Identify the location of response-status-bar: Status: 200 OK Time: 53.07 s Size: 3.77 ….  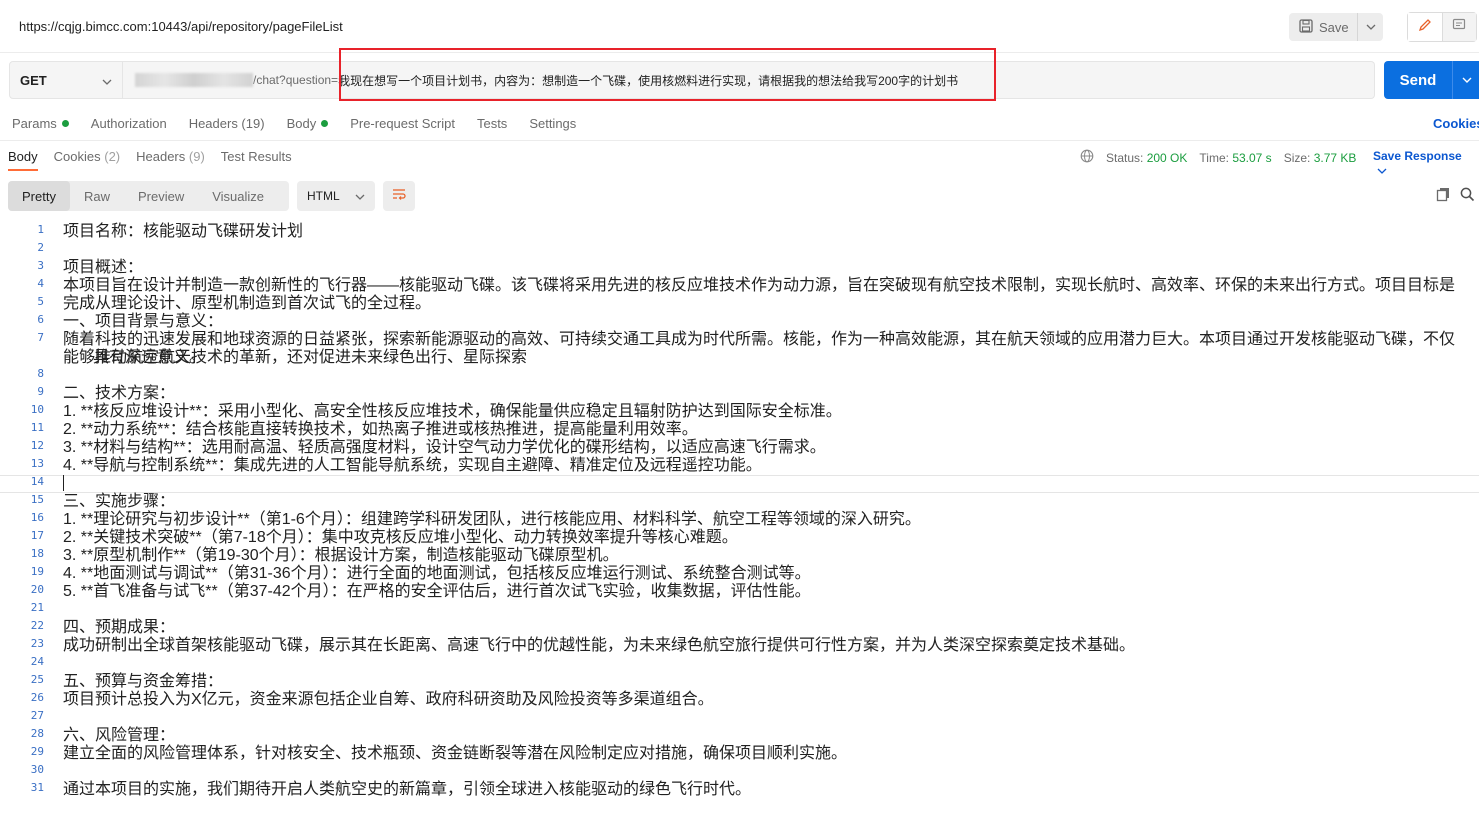
(1224, 157).